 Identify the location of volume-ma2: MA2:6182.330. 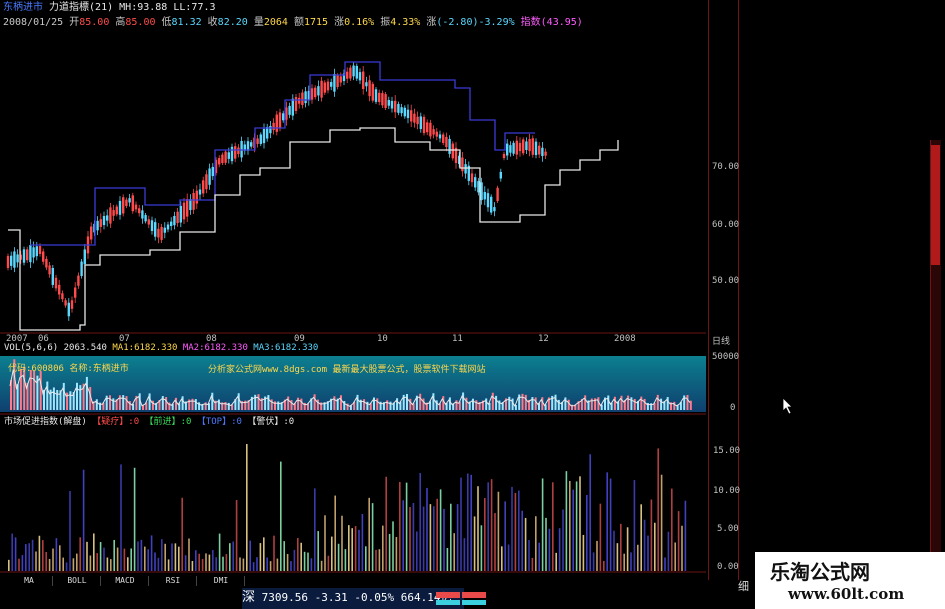
(215, 348).